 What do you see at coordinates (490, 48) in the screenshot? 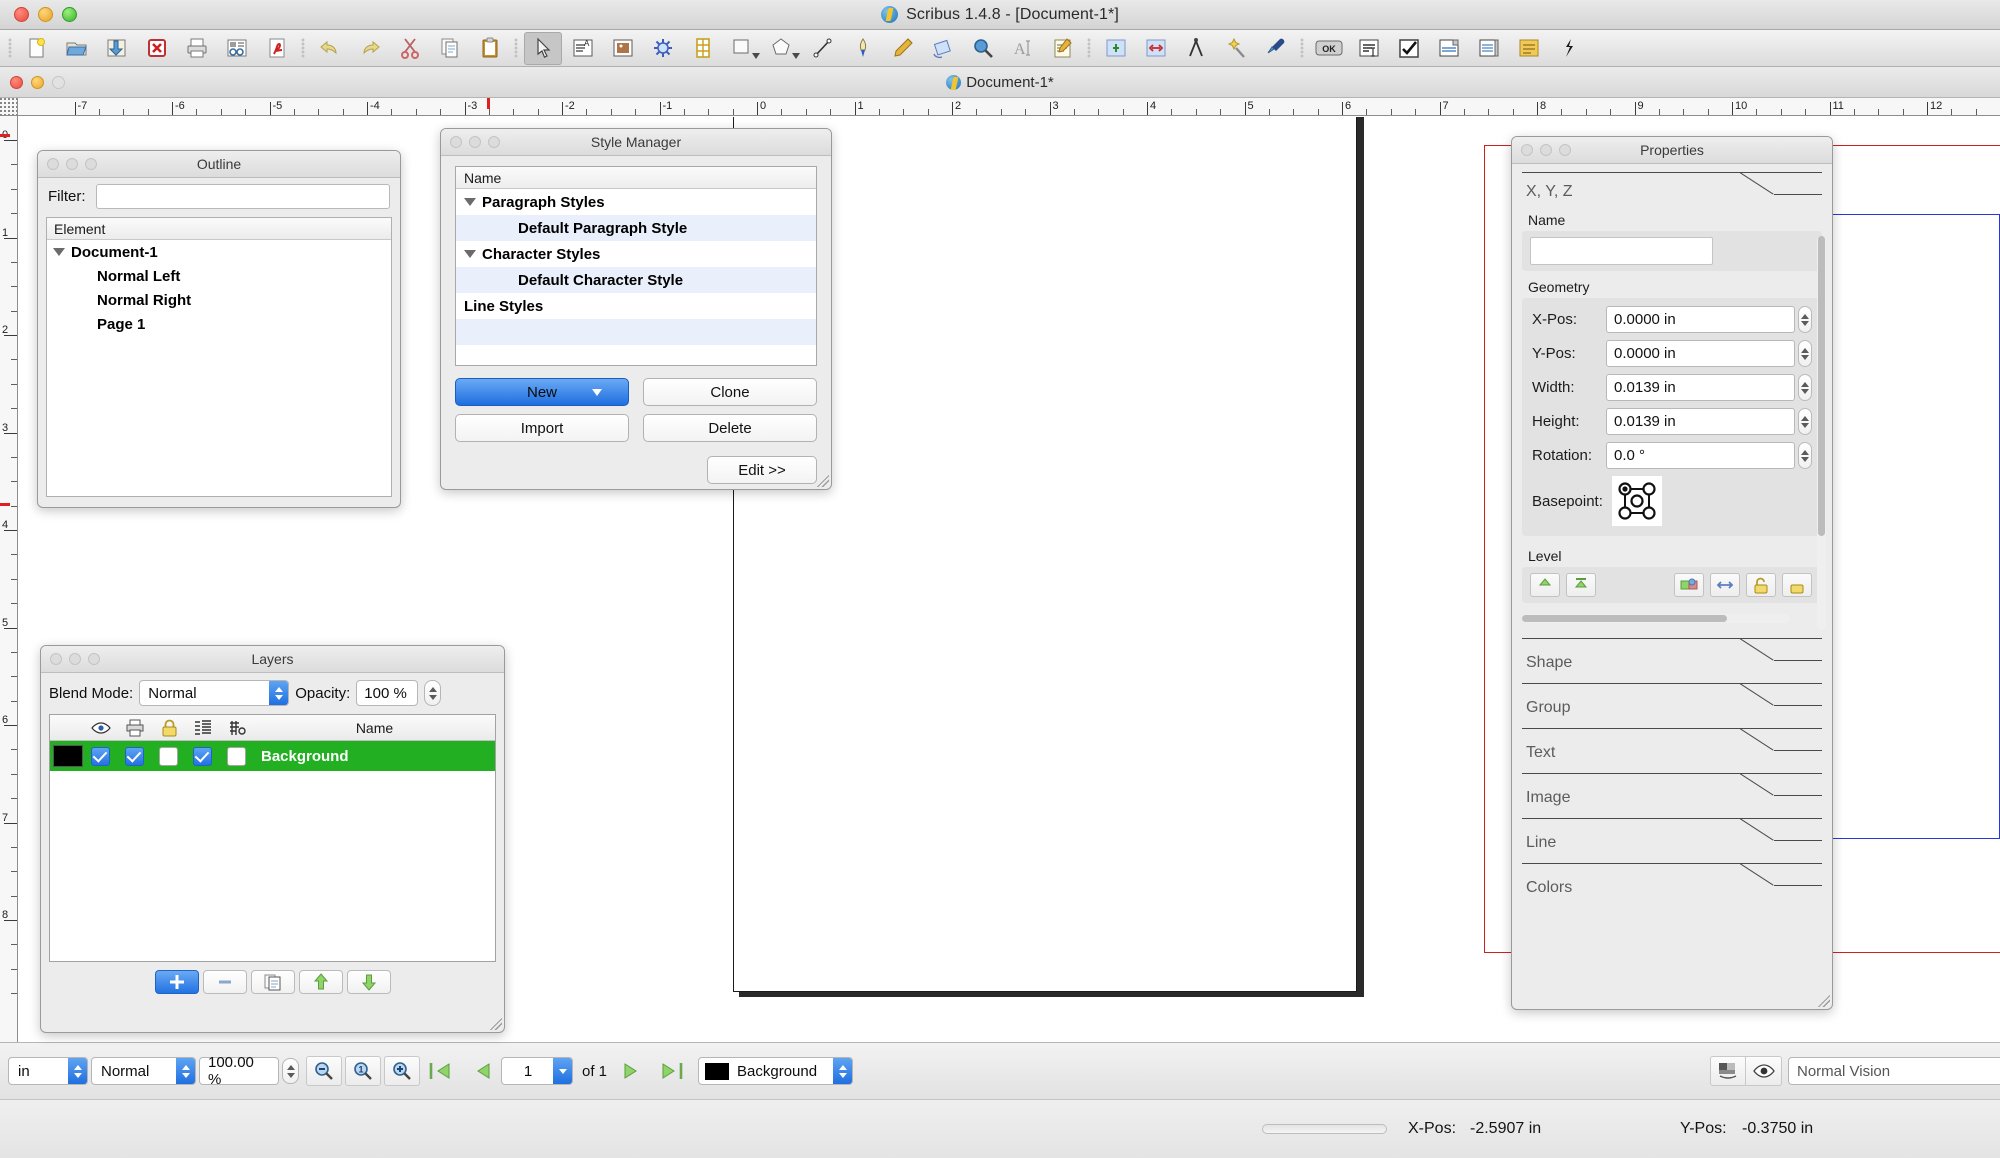
I see `paste-button` at bounding box center [490, 48].